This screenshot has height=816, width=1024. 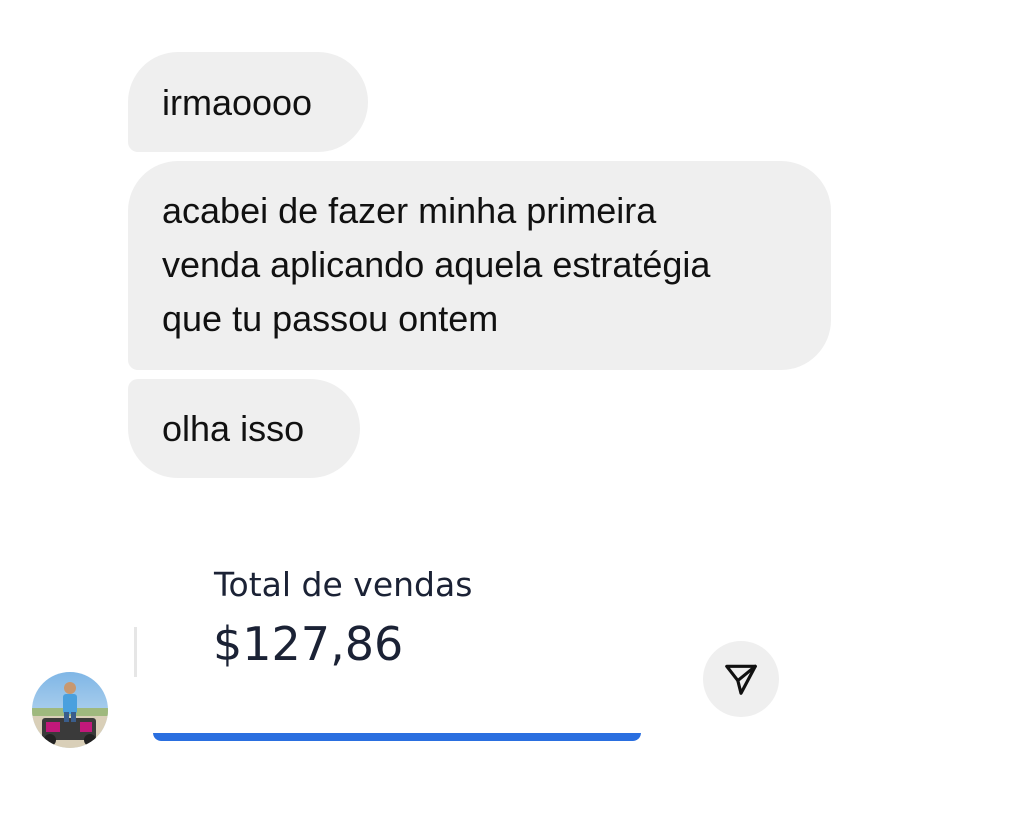 I want to click on sales-progress-bar, so click(x=397, y=737).